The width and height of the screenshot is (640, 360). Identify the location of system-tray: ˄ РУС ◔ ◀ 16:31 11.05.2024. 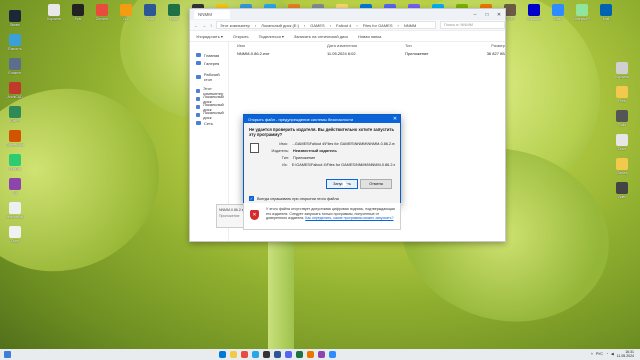
(612, 354).